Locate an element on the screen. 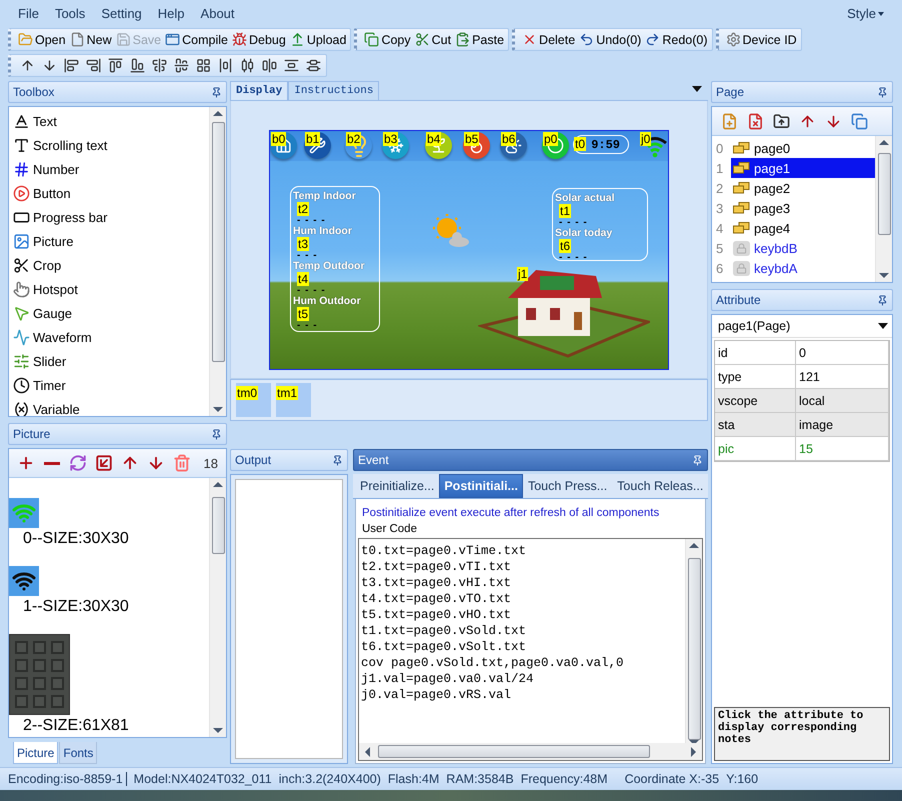  scissors-icon is located at coordinates (21, 265).